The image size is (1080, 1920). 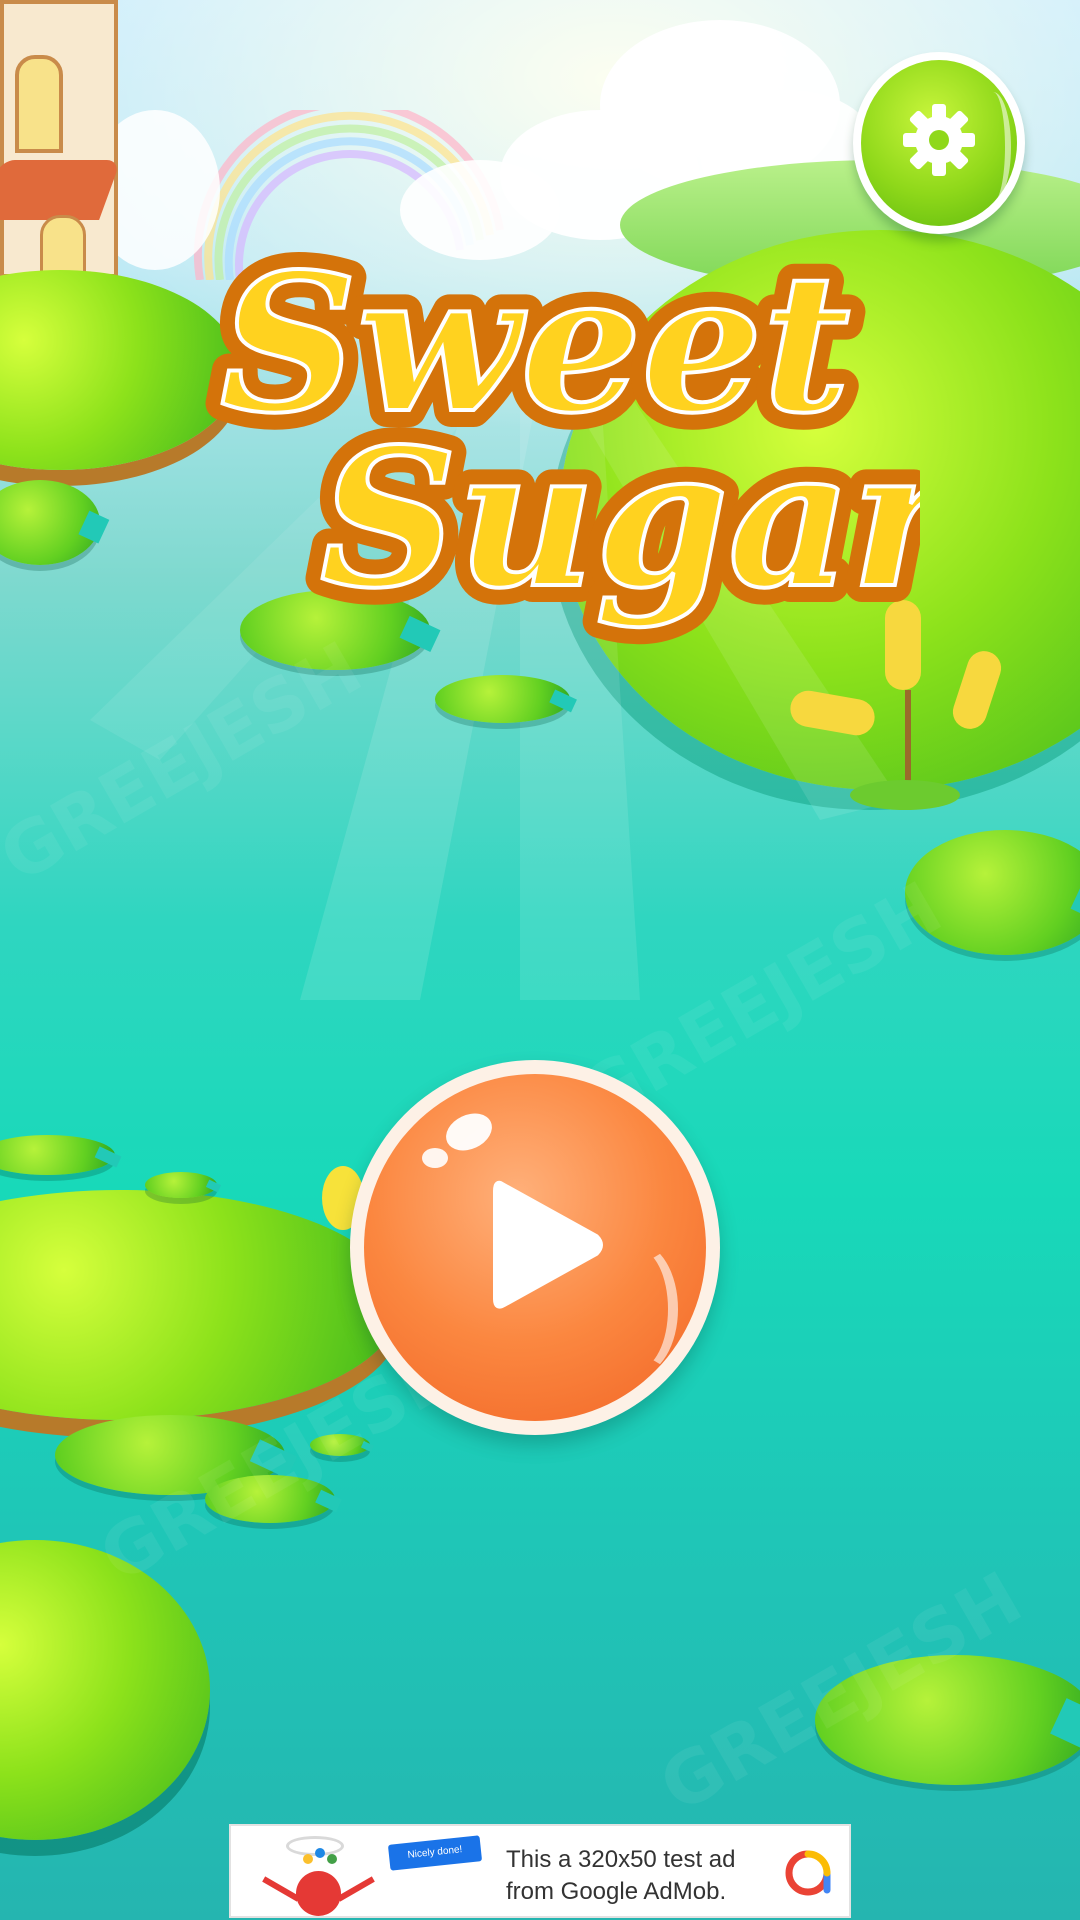 What do you see at coordinates (321, 1876) in the screenshot?
I see `ad-mascot-image` at bounding box center [321, 1876].